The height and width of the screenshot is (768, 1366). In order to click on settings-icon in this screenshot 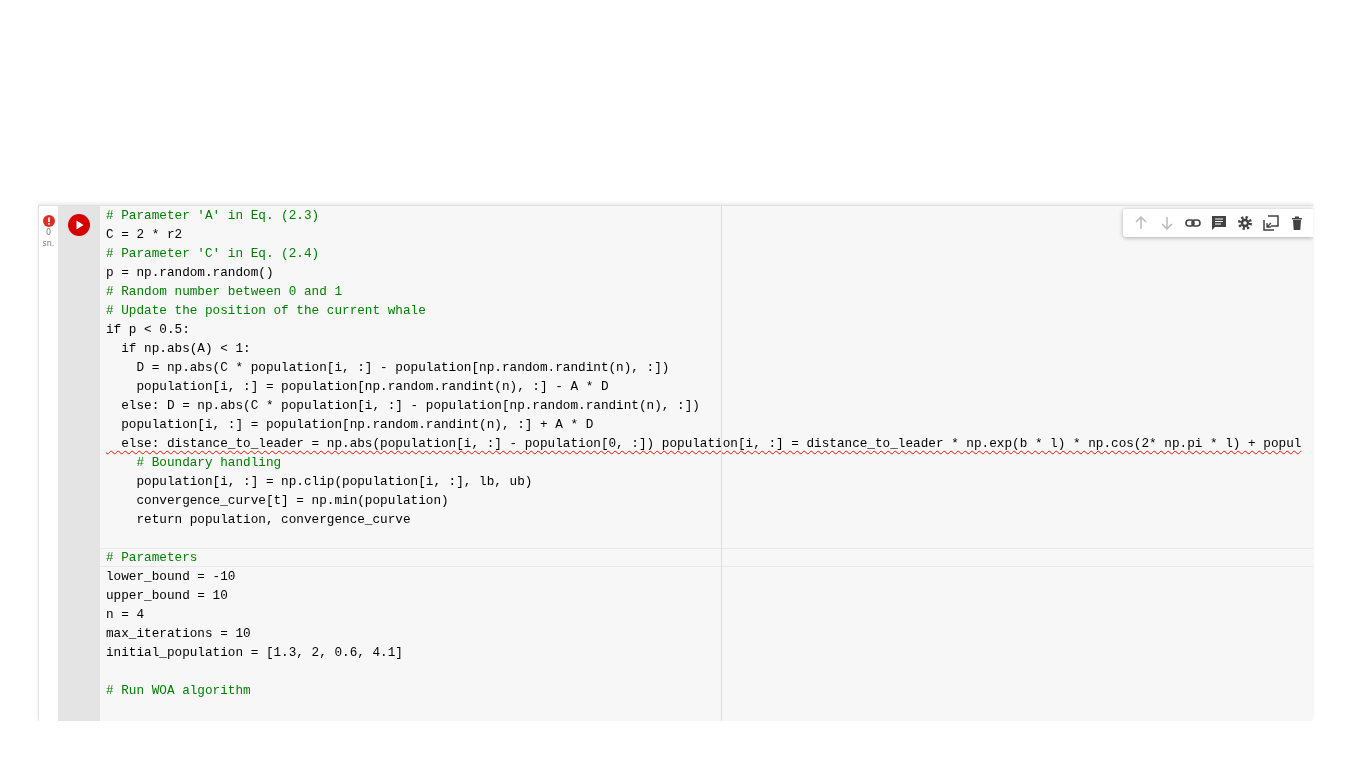, I will do `click(1245, 223)`.